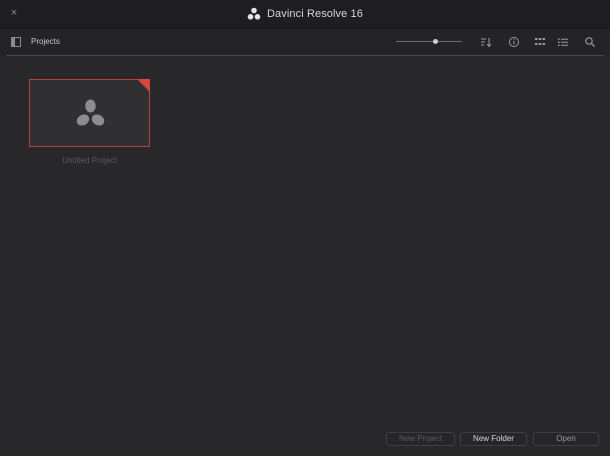  What do you see at coordinates (45, 41) in the screenshot?
I see `breadcrumb: Projects` at bounding box center [45, 41].